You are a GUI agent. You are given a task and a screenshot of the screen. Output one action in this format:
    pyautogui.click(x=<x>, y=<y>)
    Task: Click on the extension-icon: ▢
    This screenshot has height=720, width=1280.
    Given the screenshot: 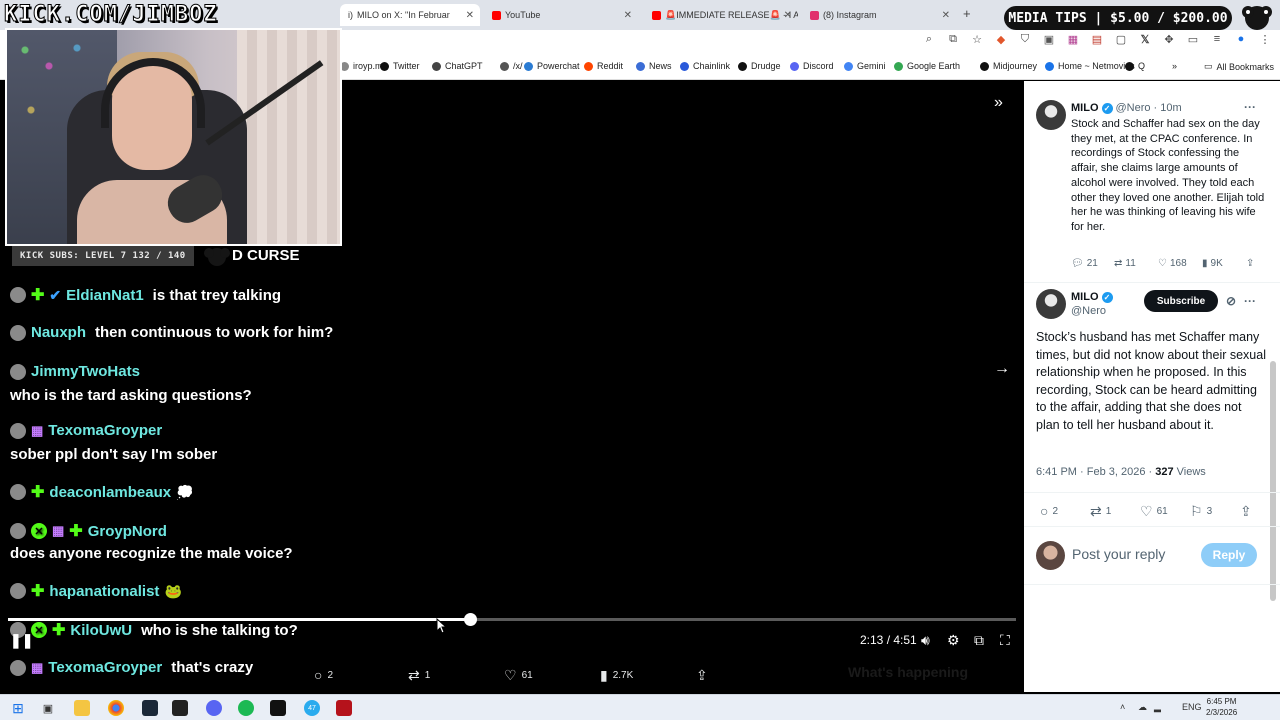 What is the action you would take?
    pyautogui.click(x=1121, y=39)
    